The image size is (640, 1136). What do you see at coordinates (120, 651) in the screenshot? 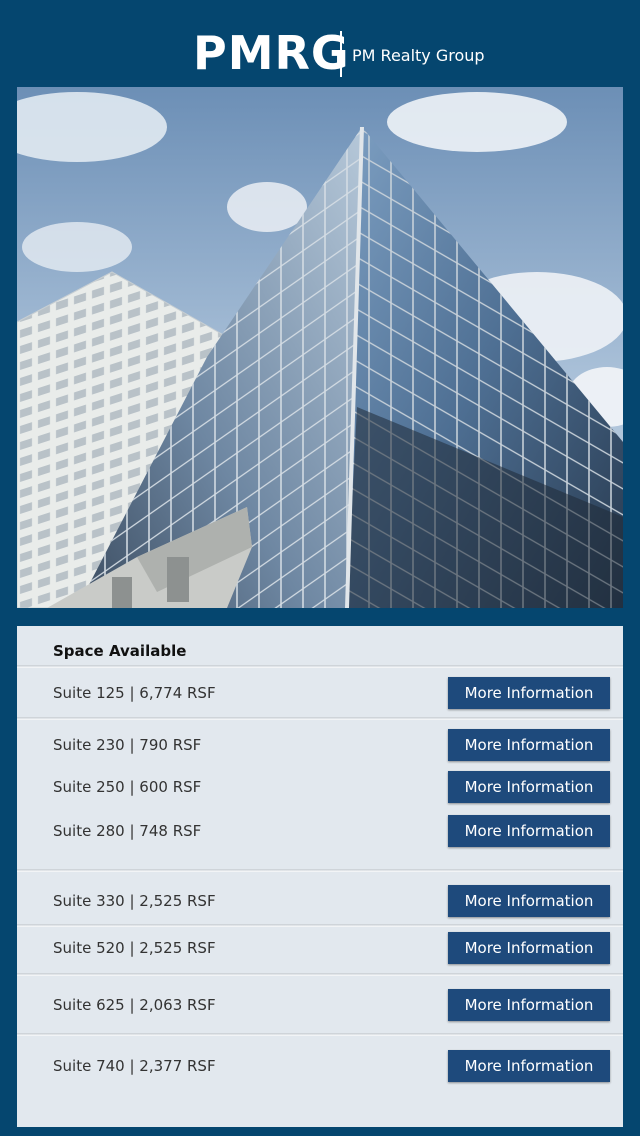
I see `panel-title: Space Available` at bounding box center [120, 651].